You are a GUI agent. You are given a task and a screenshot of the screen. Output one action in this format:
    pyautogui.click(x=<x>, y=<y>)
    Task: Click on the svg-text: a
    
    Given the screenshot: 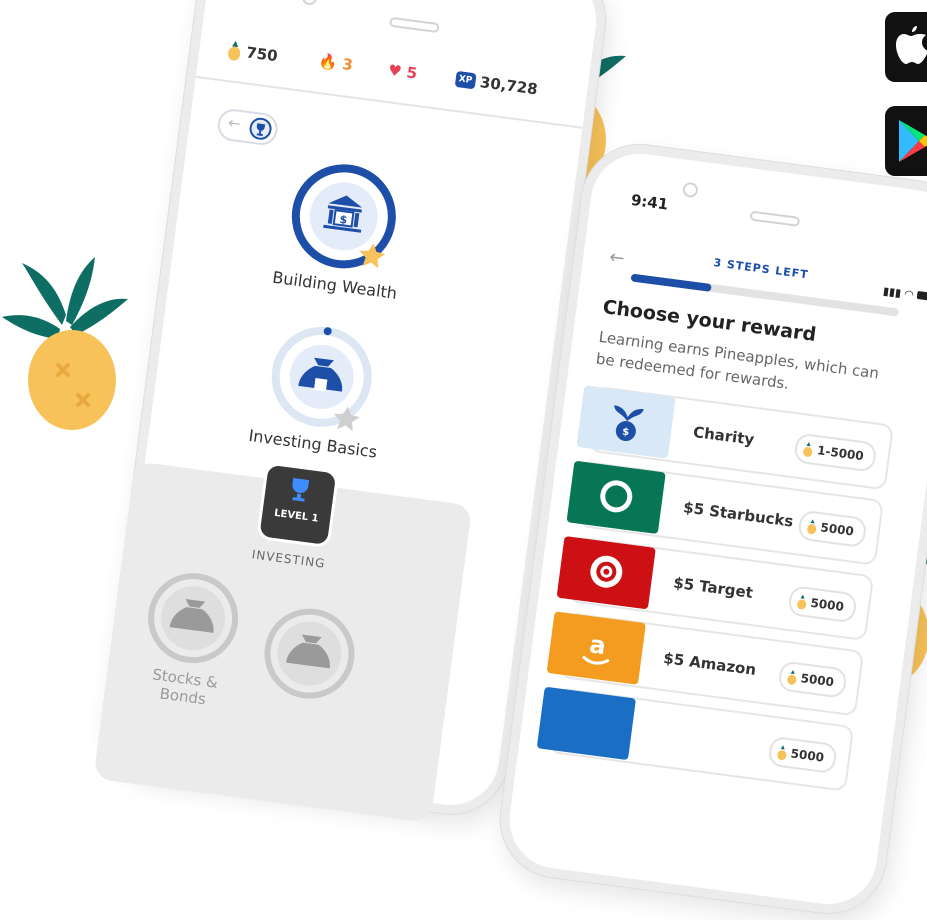 What is the action you would take?
    pyautogui.click(x=598, y=645)
    